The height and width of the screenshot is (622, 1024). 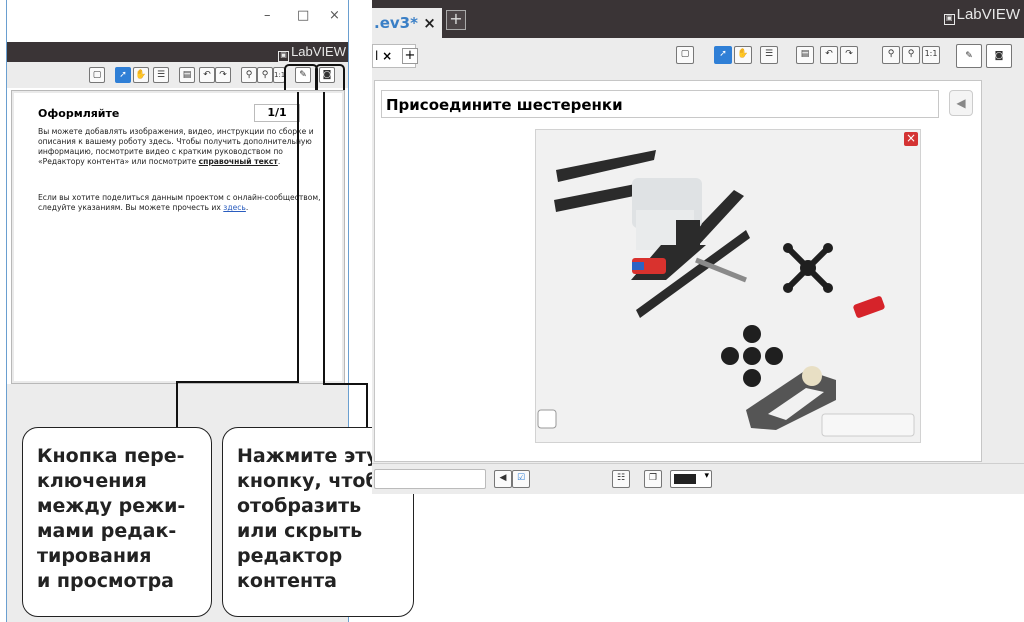 I want to click on tab-modified-marker: *, so click(x=414, y=23).